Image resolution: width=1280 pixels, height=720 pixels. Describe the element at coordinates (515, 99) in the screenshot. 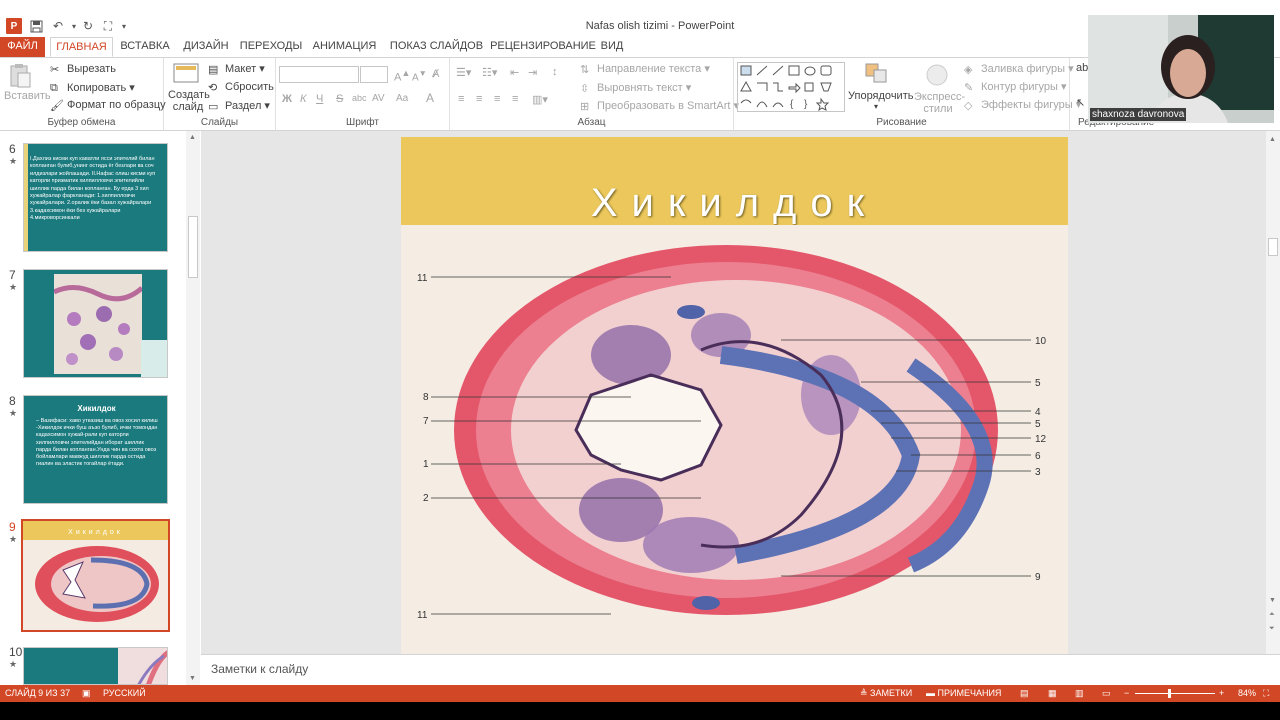

I see `justify-icon: ≡` at that location.